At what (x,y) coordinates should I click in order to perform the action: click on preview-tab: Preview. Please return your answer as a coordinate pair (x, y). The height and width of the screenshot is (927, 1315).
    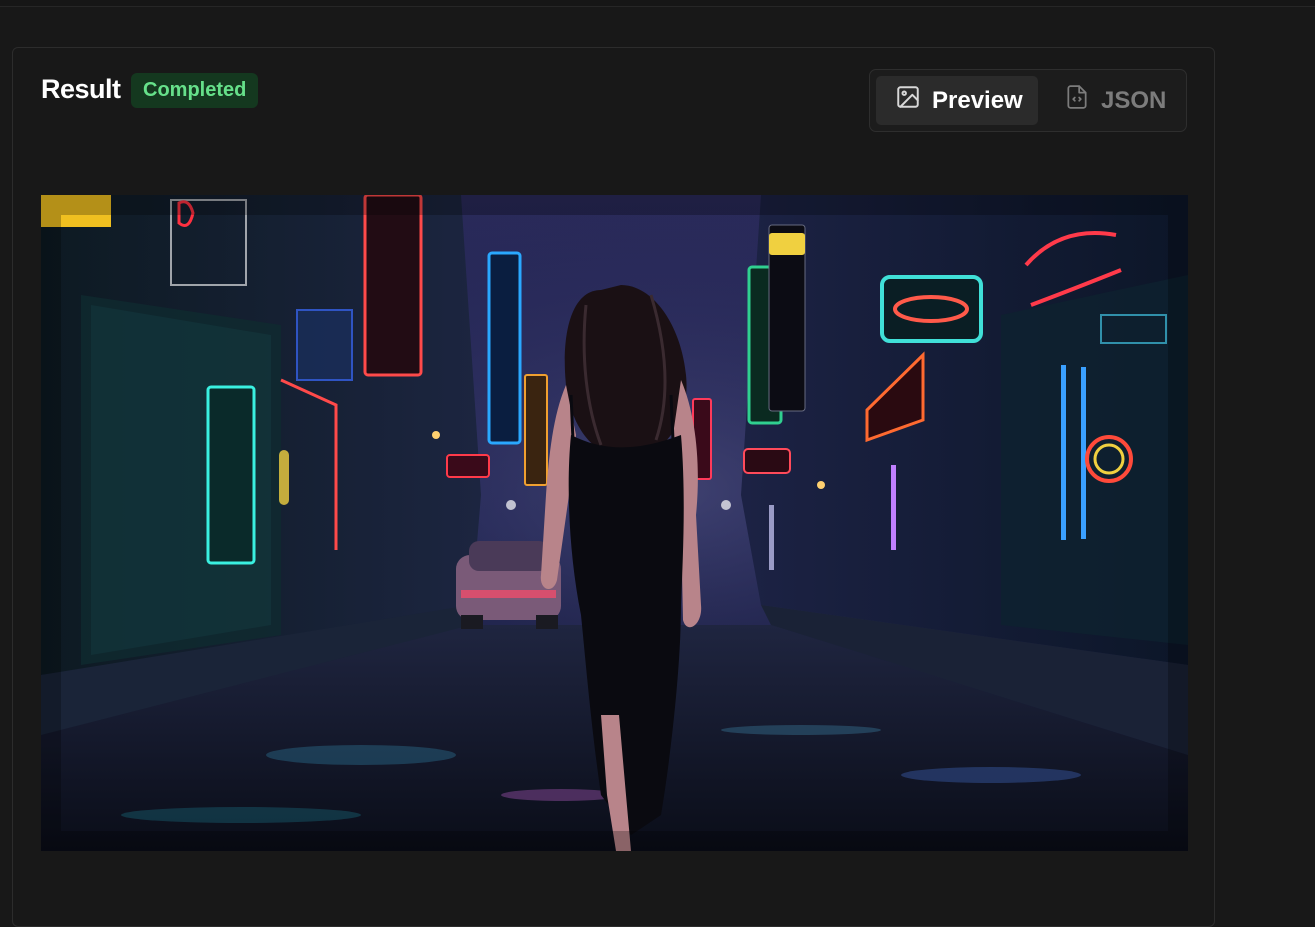
    Looking at the image, I should click on (957, 100).